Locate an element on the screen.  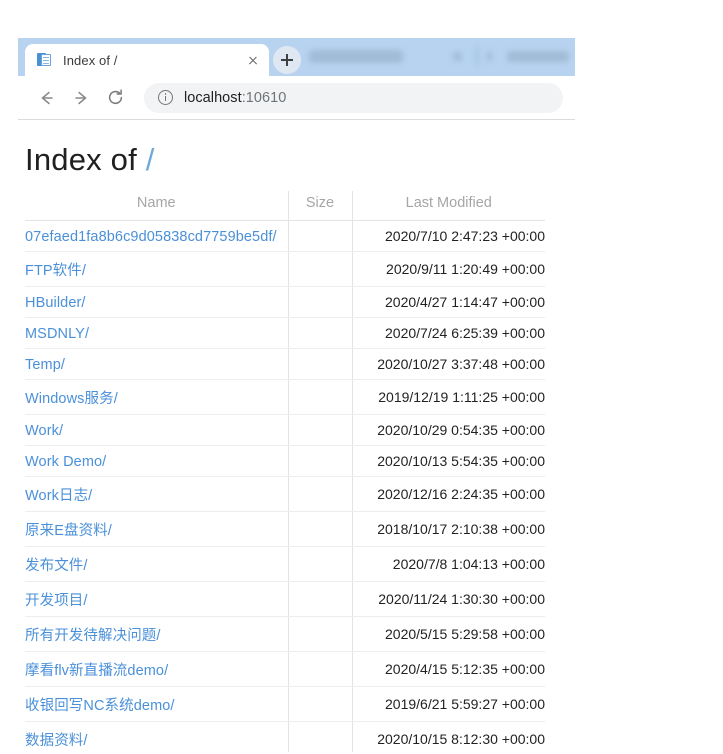
cell-name: 开发项目/ is located at coordinates (157, 599).